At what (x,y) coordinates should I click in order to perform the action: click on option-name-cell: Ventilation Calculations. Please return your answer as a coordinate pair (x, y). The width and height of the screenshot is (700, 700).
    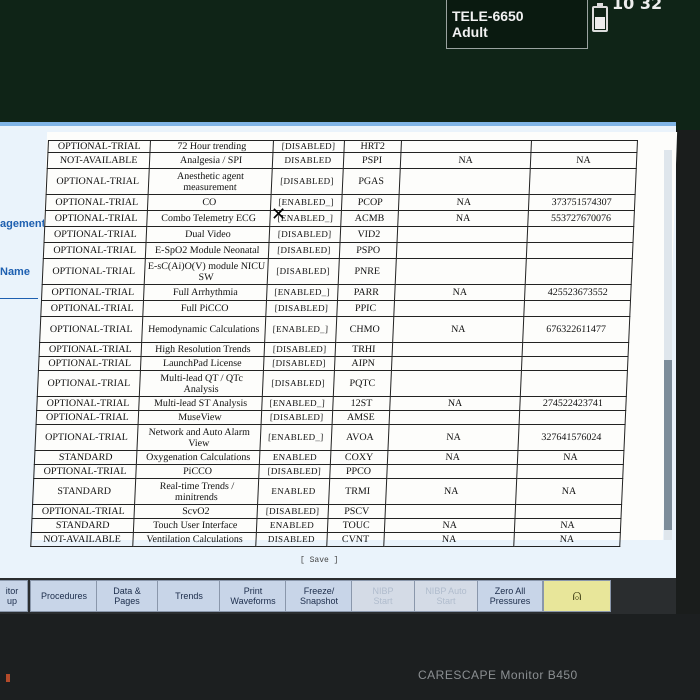
    Looking at the image, I should click on (194, 539).